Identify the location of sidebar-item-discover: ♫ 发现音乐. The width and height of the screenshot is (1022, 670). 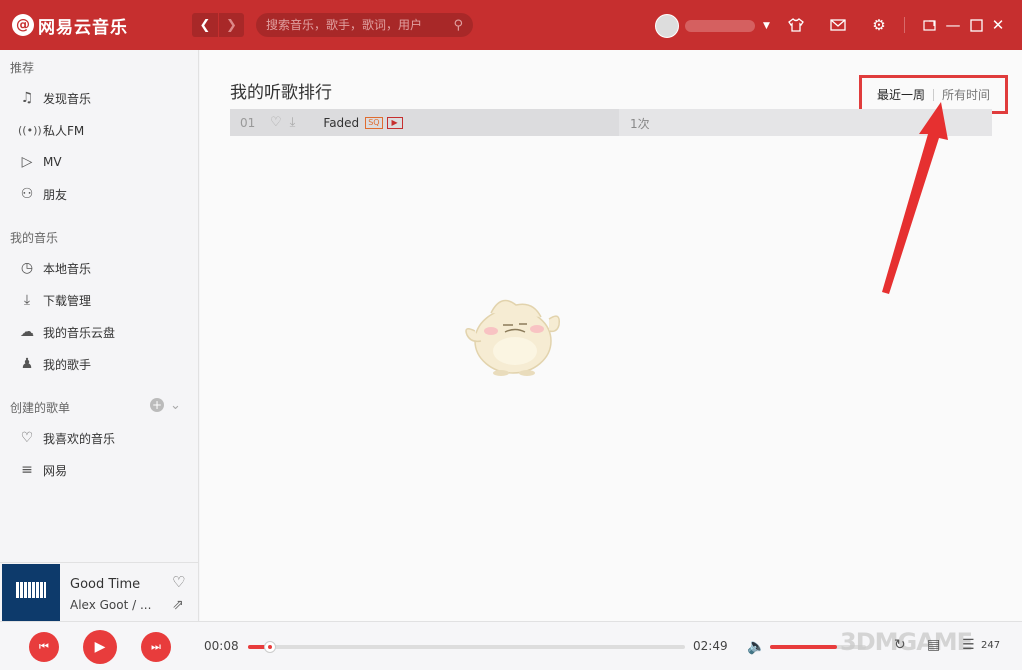
(99, 98).